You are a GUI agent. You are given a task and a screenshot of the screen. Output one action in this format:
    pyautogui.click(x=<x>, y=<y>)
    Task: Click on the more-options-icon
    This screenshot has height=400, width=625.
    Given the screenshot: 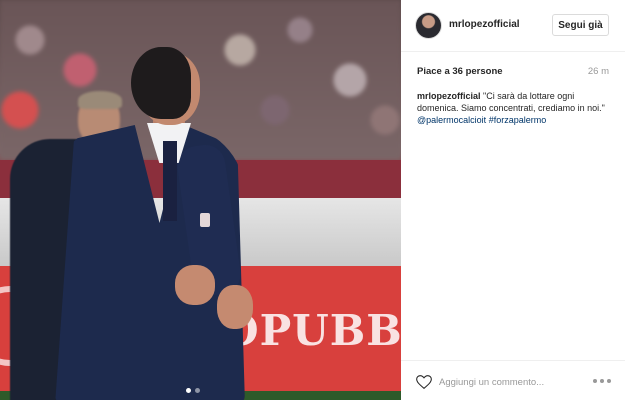 What is the action you would take?
    pyautogui.click(x=602, y=381)
    